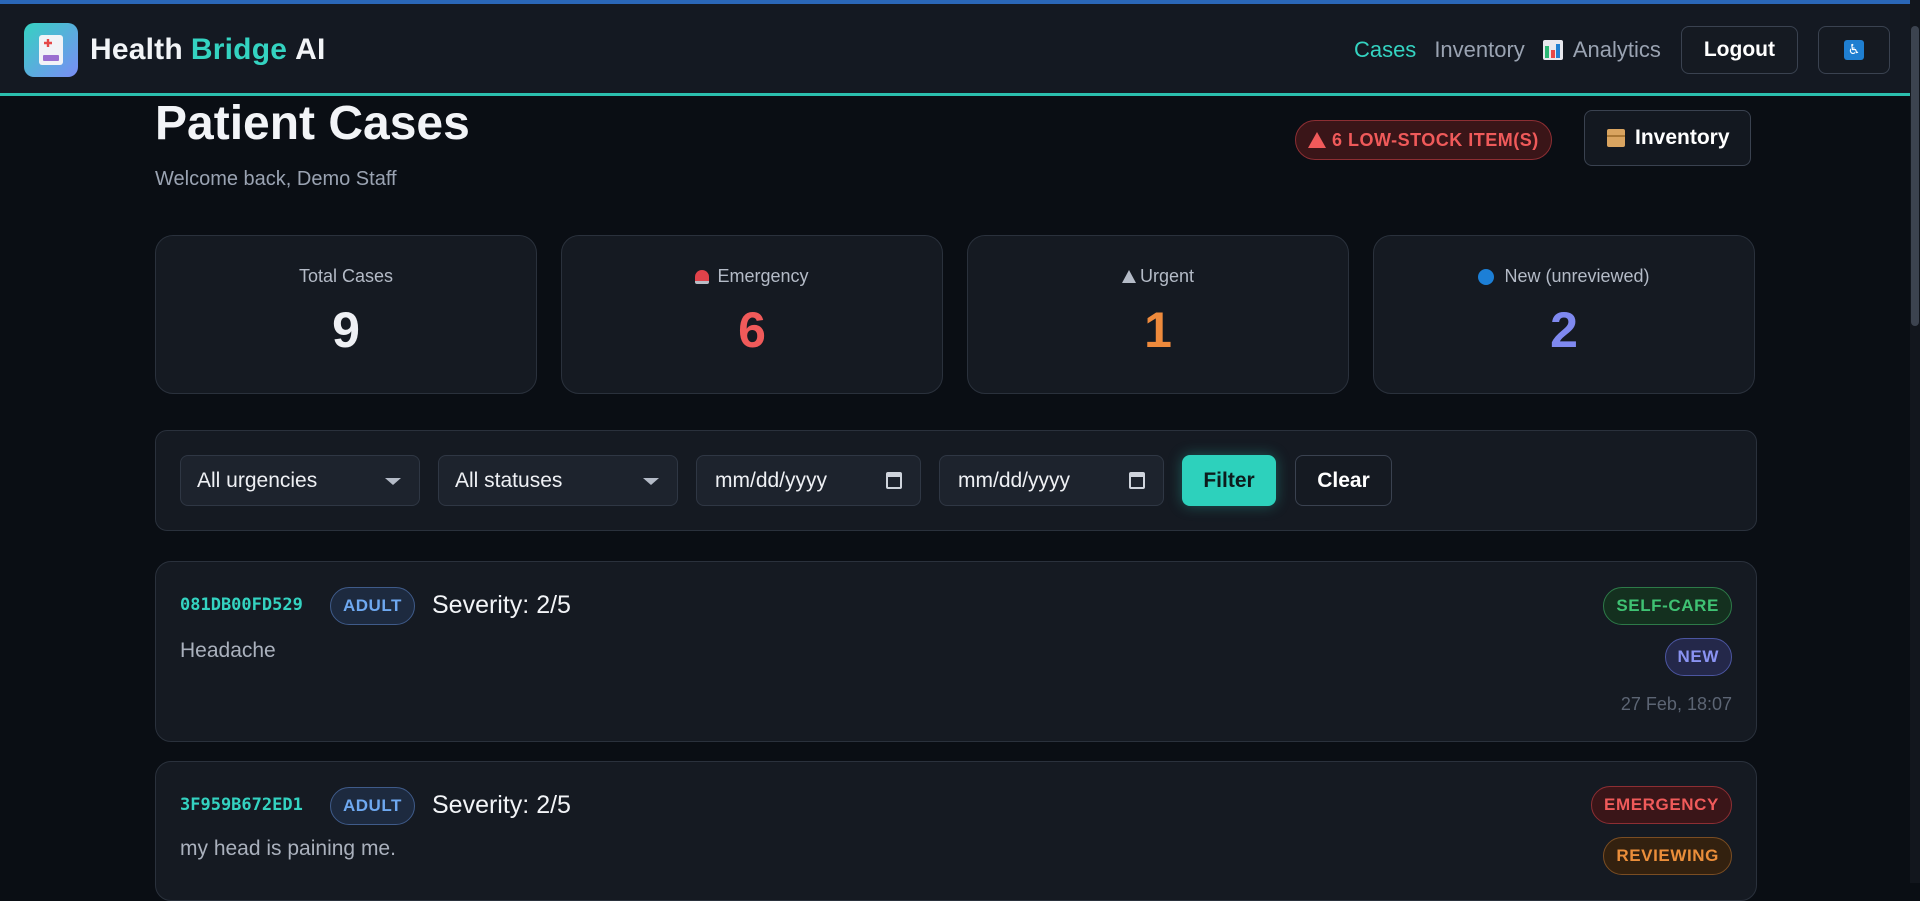 This screenshot has height=901, width=1920. Describe the element at coordinates (1667, 856) in the screenshot. I see `status-badge: REVIEWING` at that location.